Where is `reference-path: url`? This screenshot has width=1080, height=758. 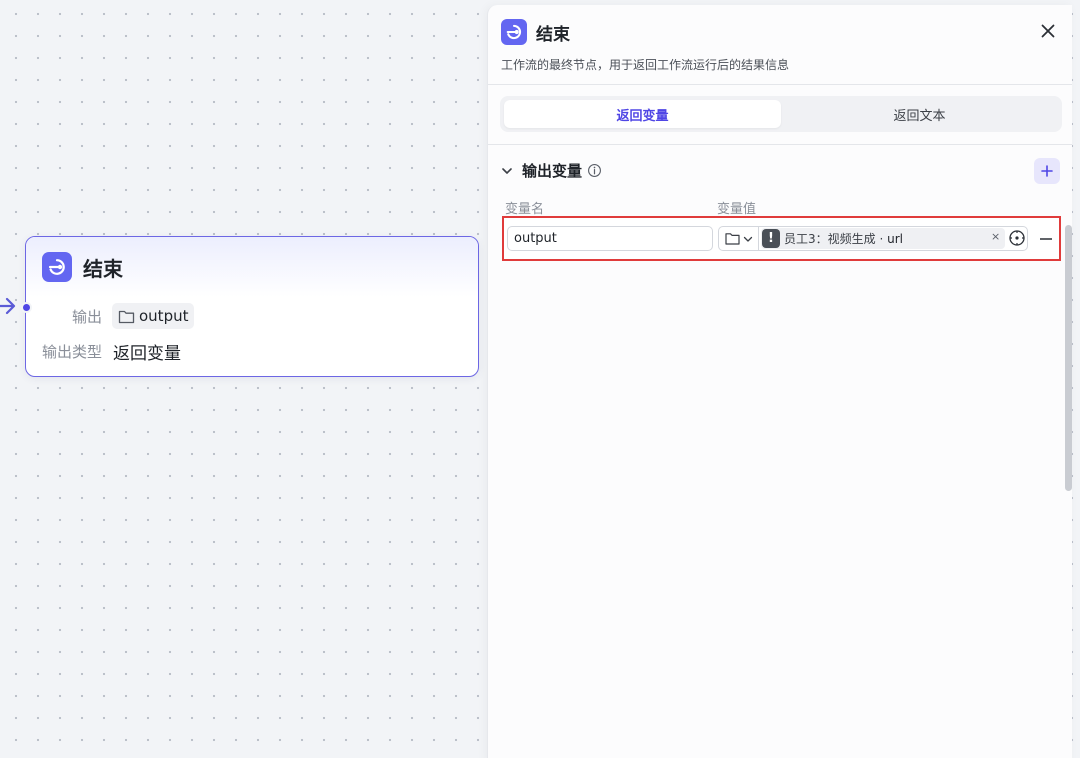 reference-path: url is located at coordinates (895, 239).